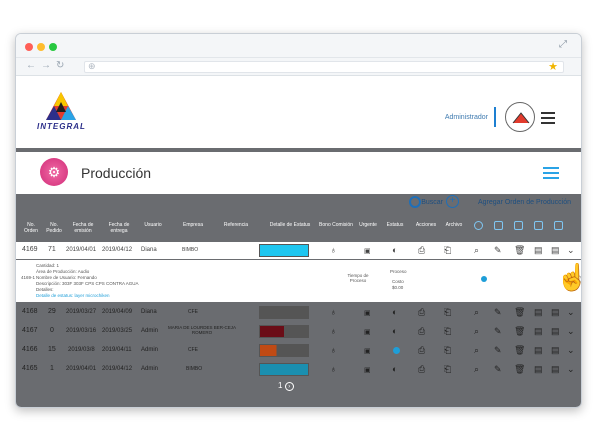 The height and width of the screenshot is (435, 600). Describe the element at coordinates (452, 201) in the screenshot. I see `add-icon: +` at that location.